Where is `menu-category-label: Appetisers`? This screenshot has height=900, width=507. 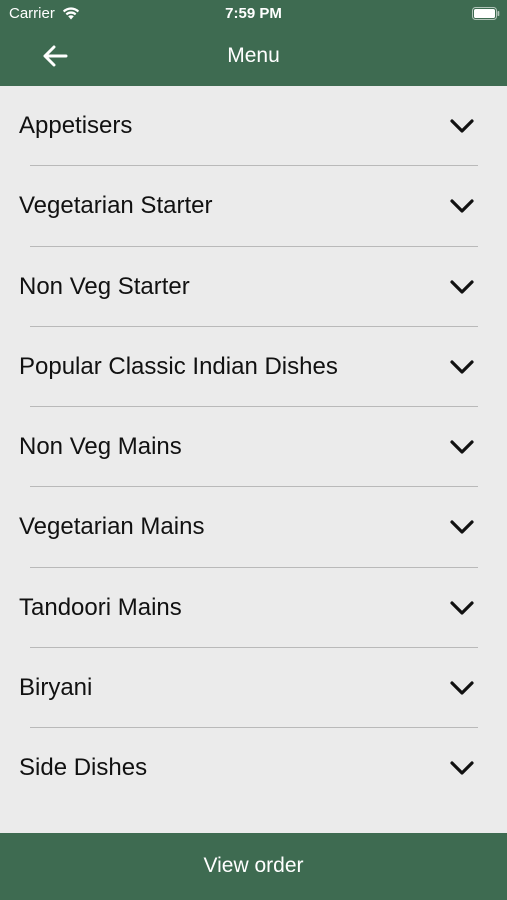
menu-category-label: Appetisers is located at coordinates (76, 125).